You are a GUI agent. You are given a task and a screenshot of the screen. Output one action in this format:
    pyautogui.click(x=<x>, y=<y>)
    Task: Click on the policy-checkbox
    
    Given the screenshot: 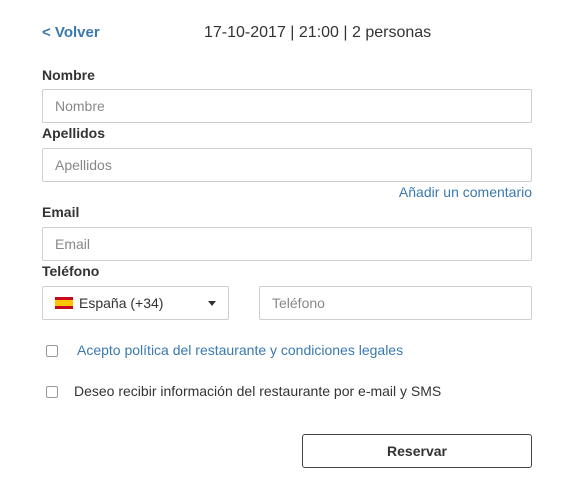 What is the action you would take?
    pyautogui.click(x=52, y=351)
    